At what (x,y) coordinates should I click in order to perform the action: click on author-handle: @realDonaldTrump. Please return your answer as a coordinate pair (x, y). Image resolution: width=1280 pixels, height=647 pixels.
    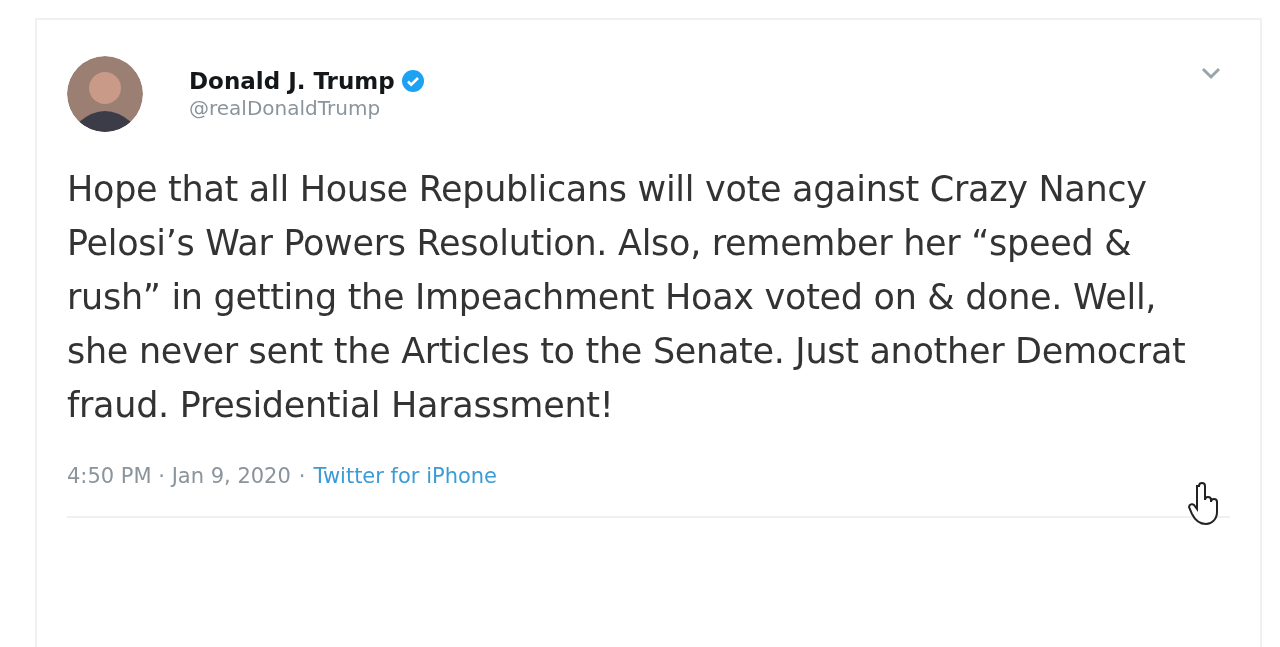
    Looking at the image, I should click on (307, 108).